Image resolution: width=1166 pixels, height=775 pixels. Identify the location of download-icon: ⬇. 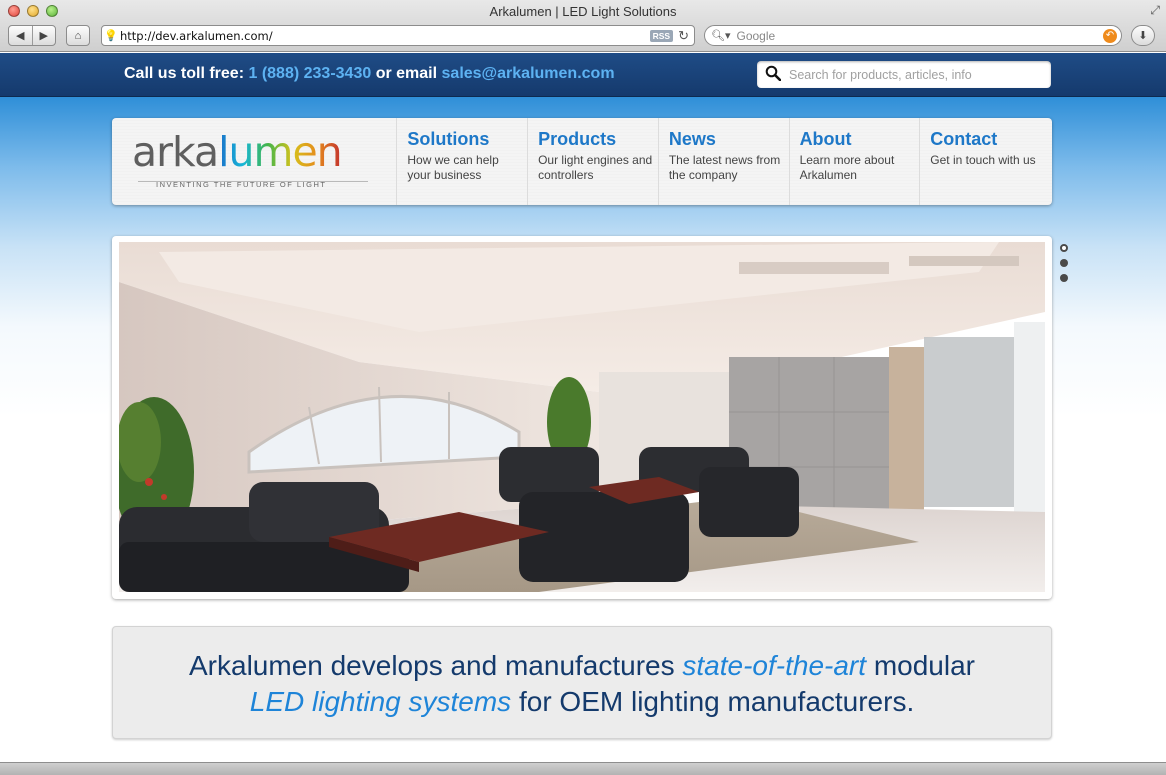
(1143, 35).